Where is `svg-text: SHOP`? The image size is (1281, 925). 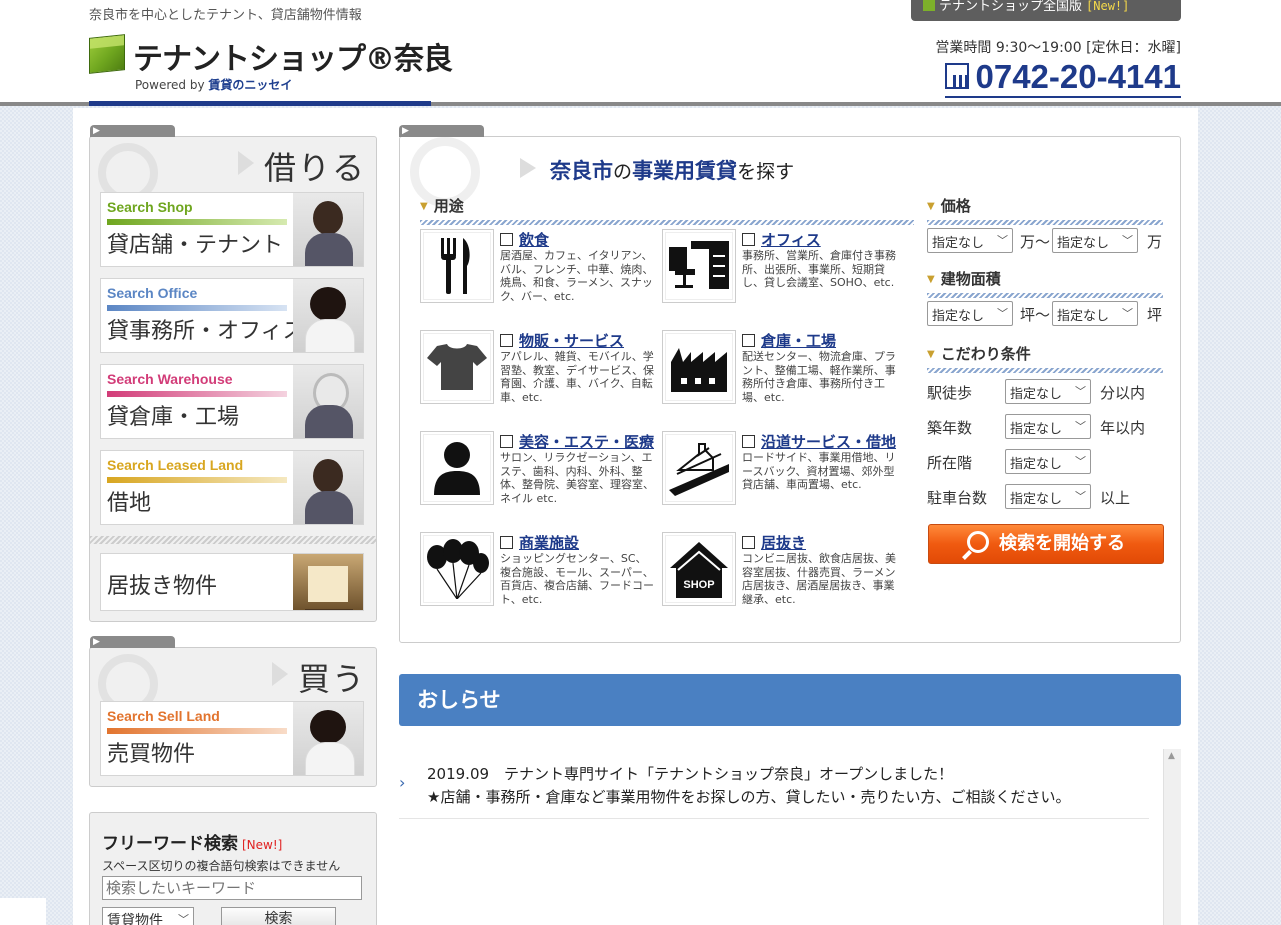
svg-text: SHOP is located at coordinates (698, 585).